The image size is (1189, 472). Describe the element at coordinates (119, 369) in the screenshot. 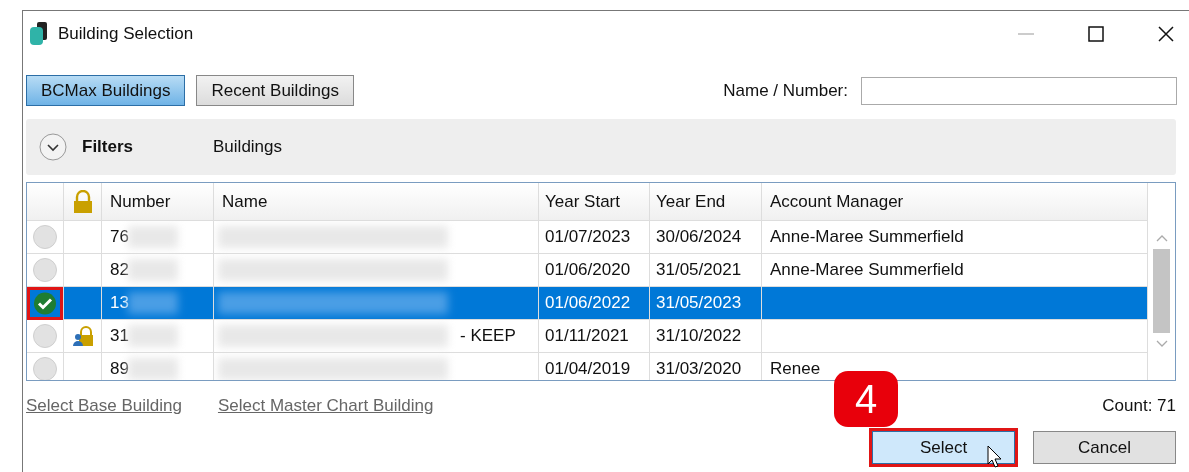

I see `table-cell: 89` at that location.